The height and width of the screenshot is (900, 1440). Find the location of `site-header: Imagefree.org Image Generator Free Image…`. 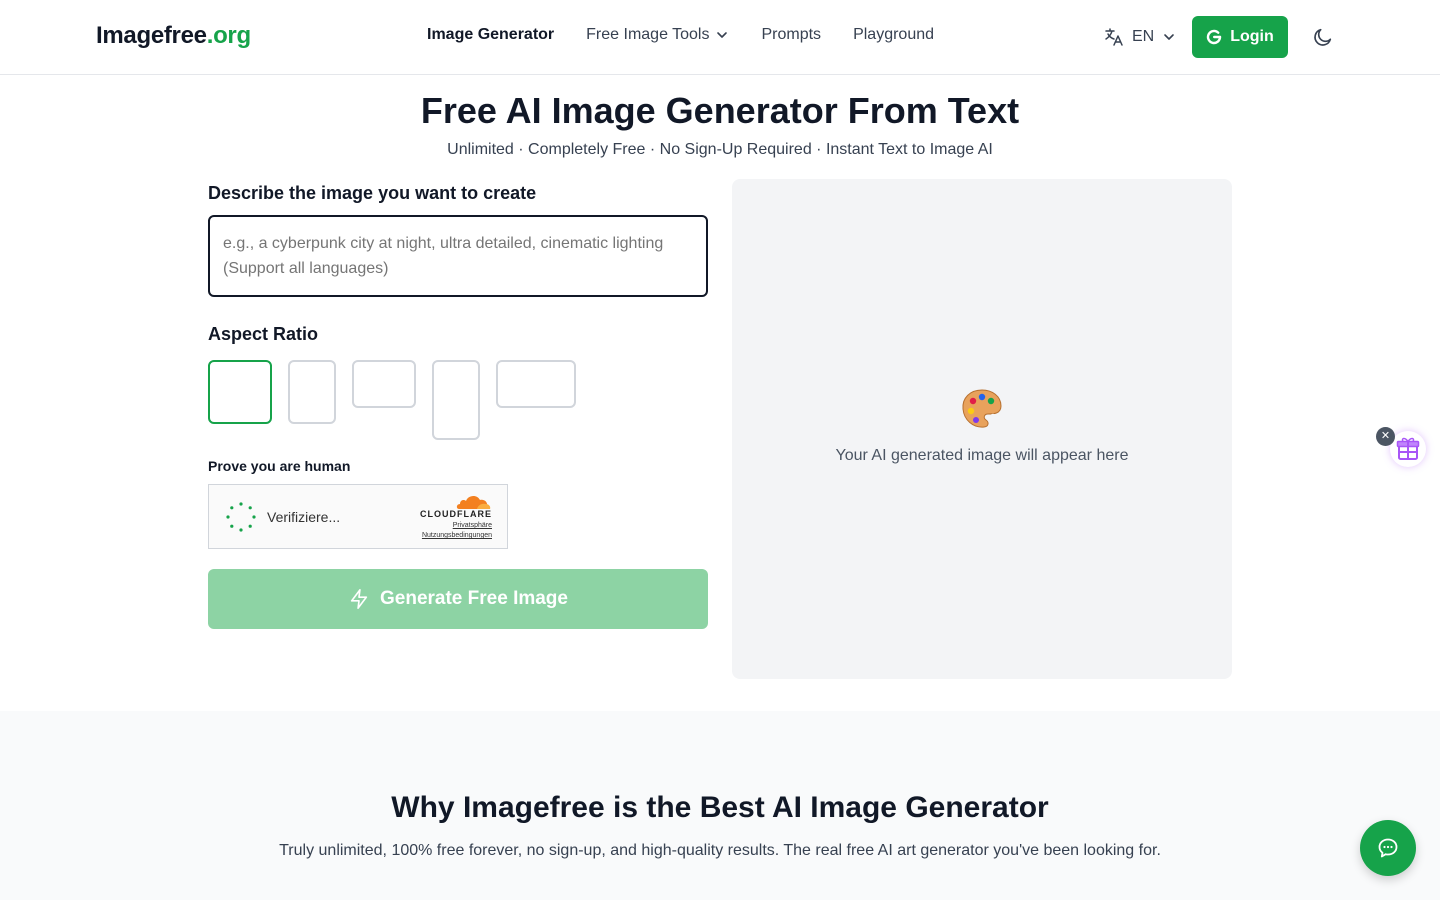

site-header: Imagefree.org Image Generator Free Image… is located at coordinates (720, 37).